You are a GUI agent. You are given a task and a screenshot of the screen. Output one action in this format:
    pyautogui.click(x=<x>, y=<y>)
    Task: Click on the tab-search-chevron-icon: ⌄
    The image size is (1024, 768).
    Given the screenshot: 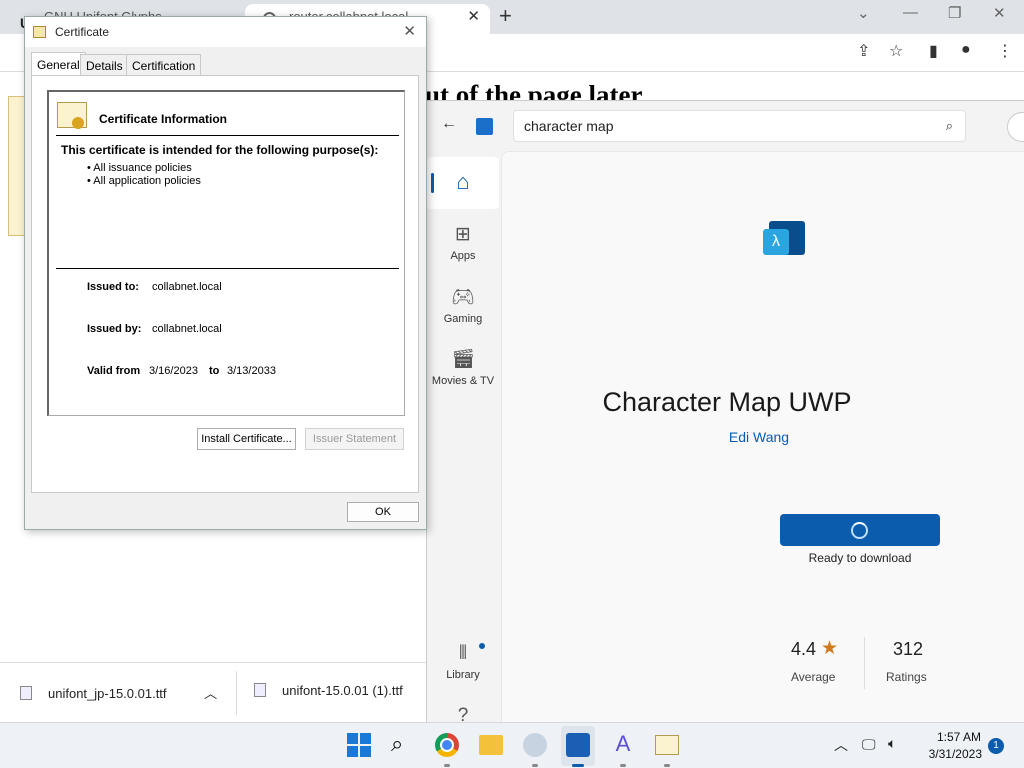 What is the action you would take?
    pyautogui.click(x=863, y=13)
    